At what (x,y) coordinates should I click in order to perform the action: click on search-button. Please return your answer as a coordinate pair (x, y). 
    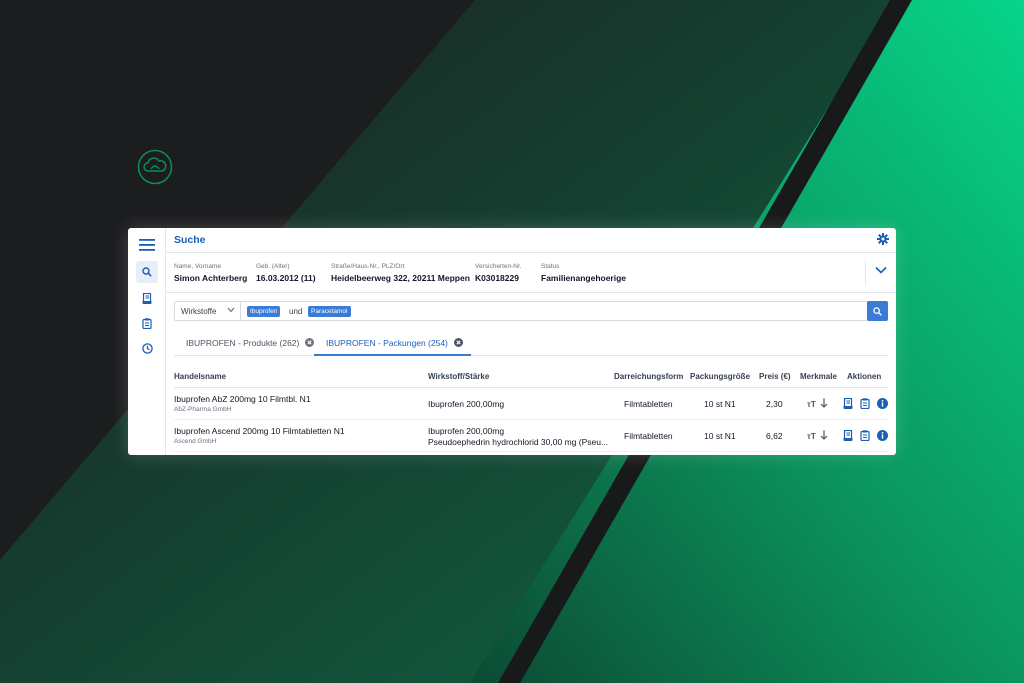
    Looking at the image, I should click on (877, 311).